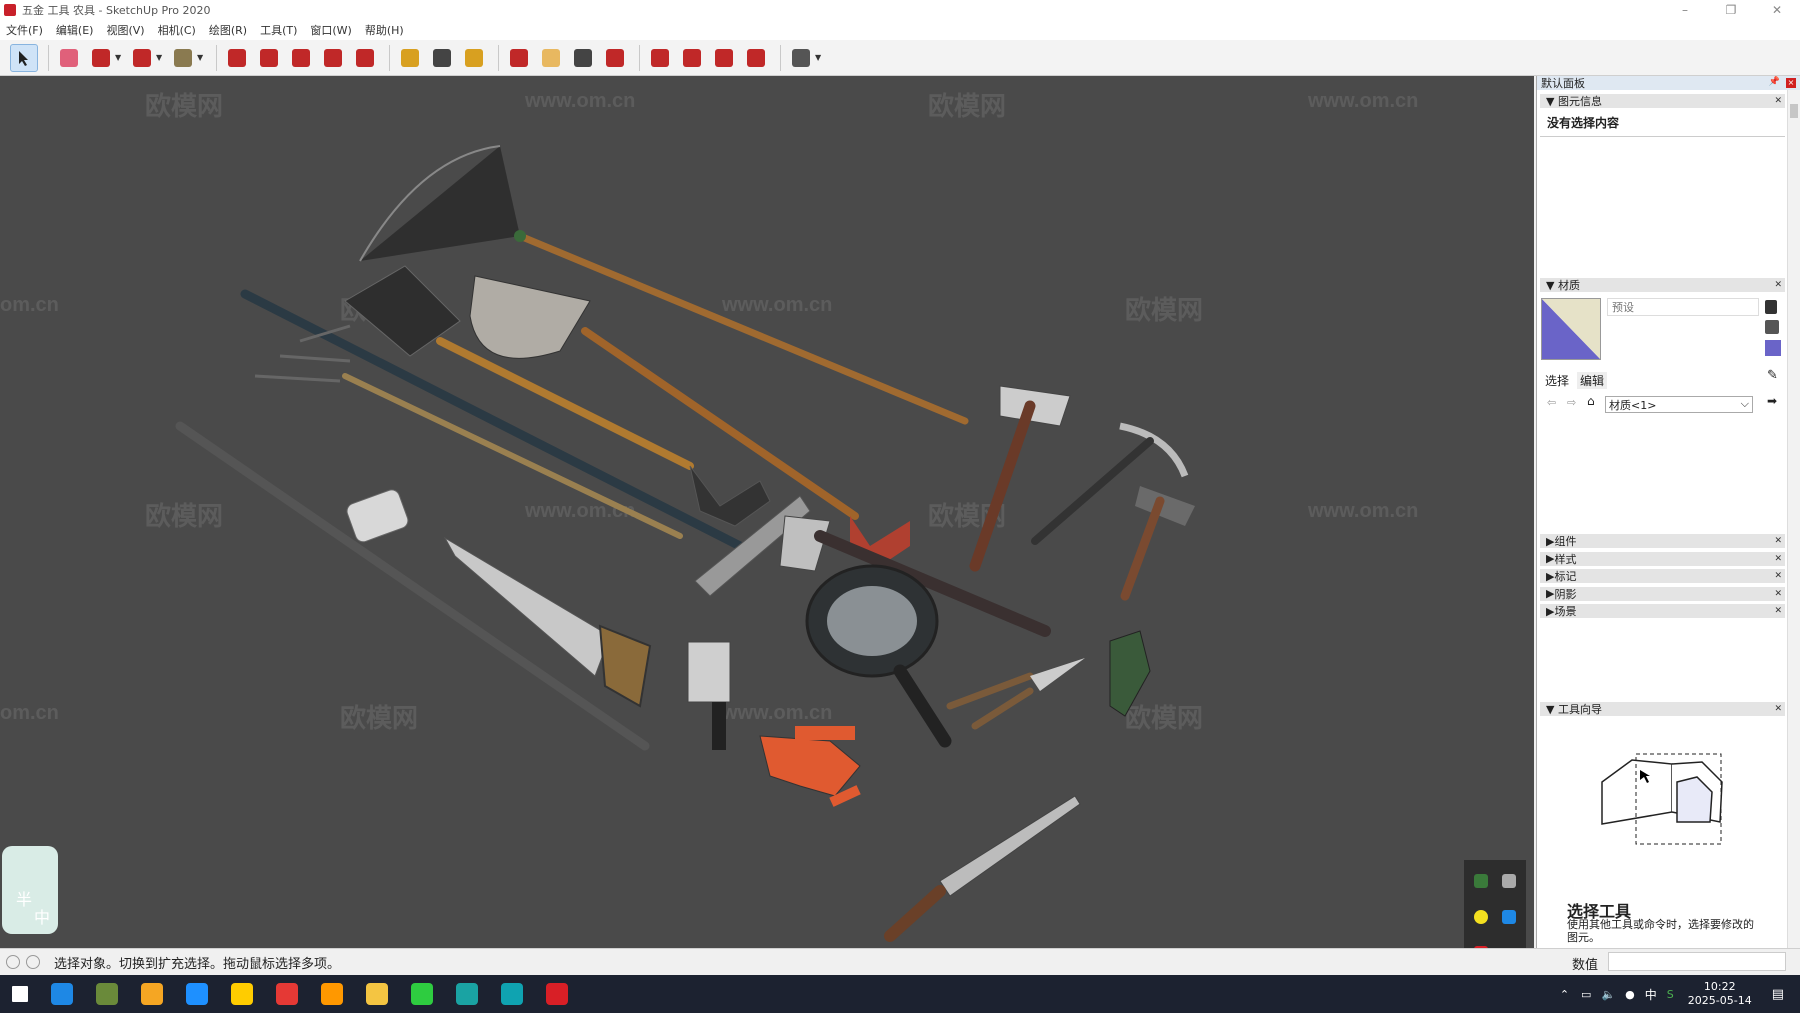  I want to click on material-library-select: 材质<1> ⌵, so click(1679, 404).